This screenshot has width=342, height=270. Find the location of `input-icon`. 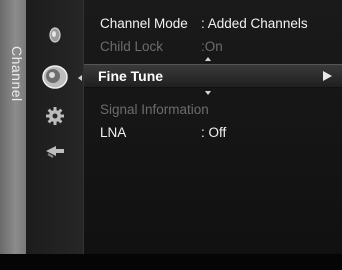

input-icon is located at coordinates (54, 151).